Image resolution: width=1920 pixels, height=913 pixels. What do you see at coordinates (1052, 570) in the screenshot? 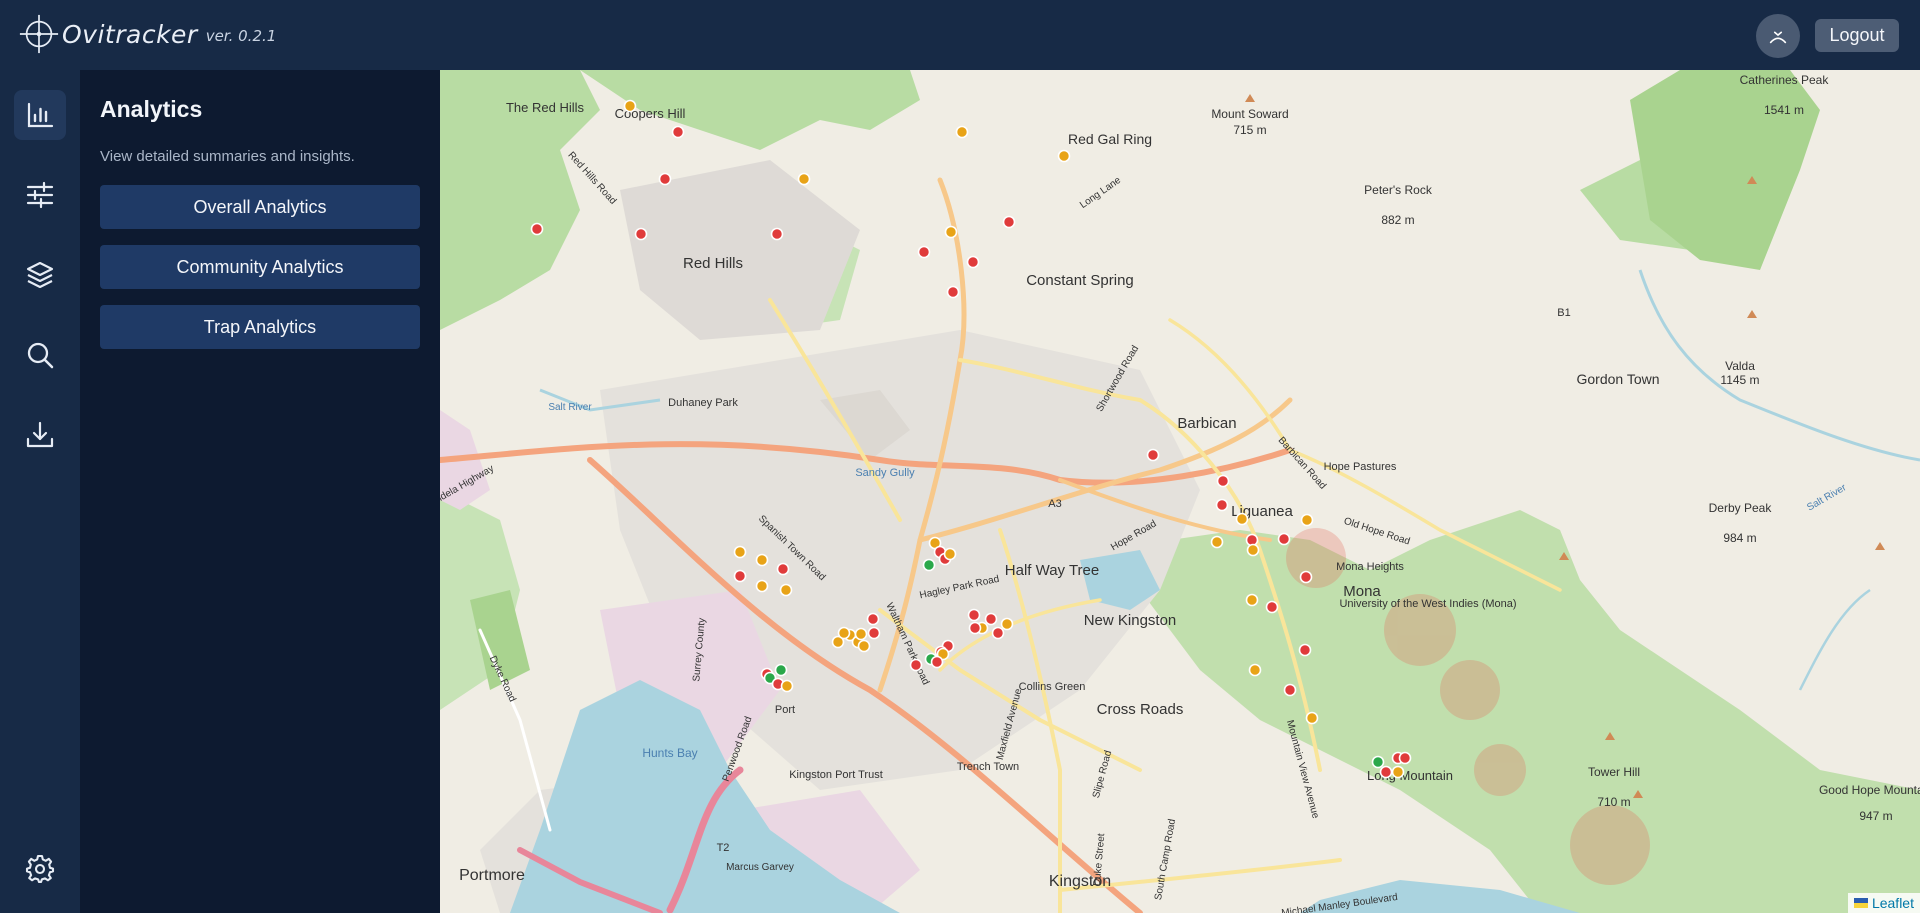
I see `map-label: Half Way Tree` at bounding box center [1052, 570].